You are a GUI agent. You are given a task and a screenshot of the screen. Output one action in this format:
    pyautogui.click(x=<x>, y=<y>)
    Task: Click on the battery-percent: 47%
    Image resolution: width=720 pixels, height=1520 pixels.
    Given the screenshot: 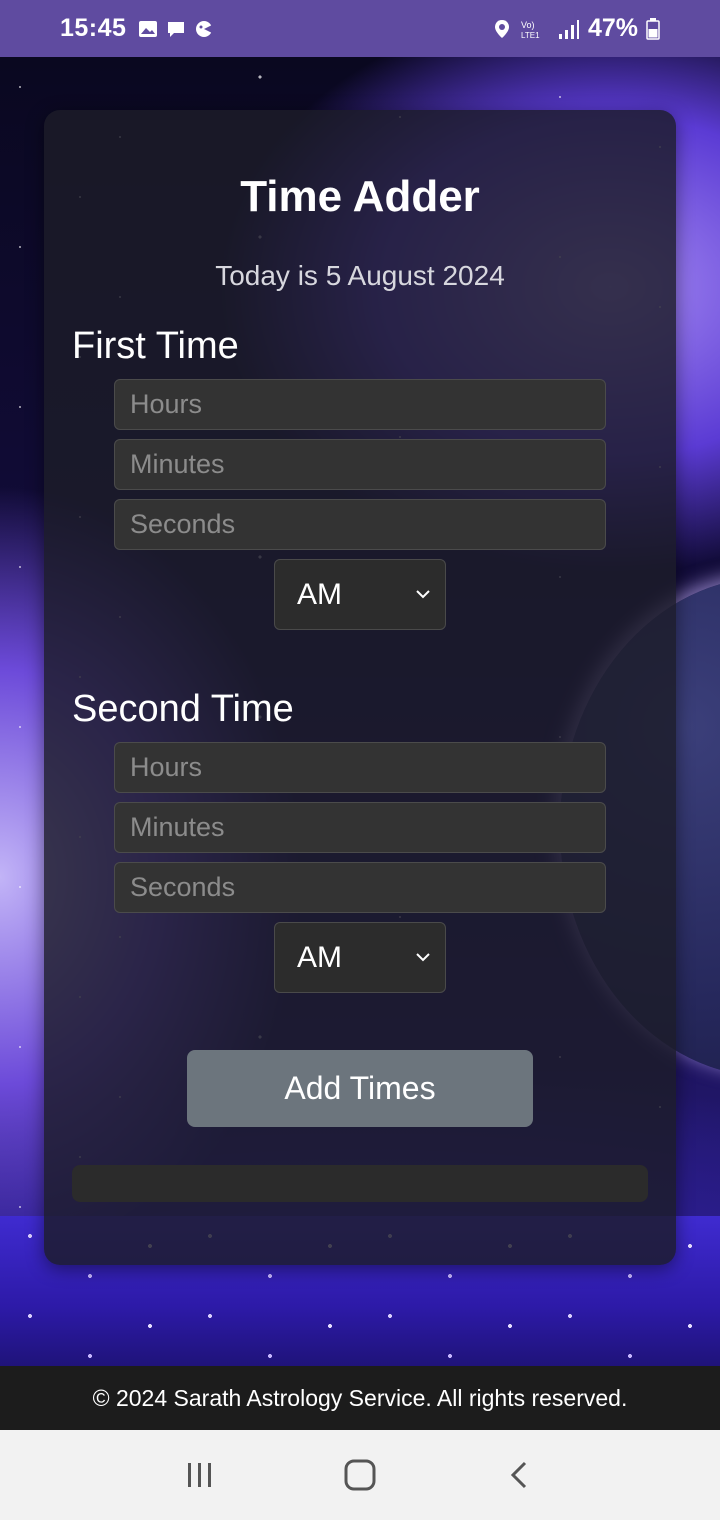 What is the action you would take?
    pyautogui.click(x=612, y=28)
    